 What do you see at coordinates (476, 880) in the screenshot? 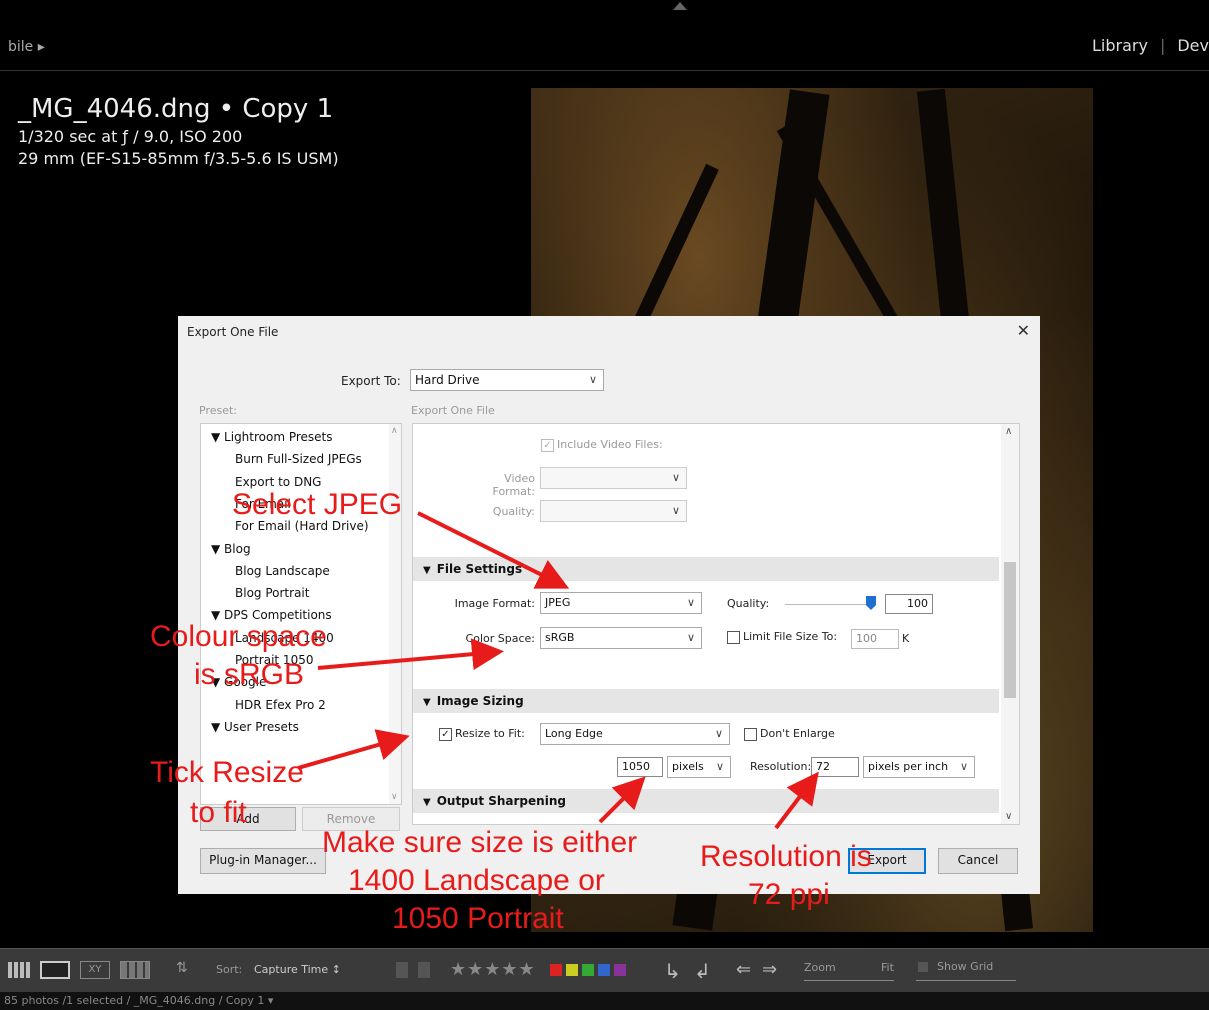
I see `annotation-size-line2: 1400 Landscape or` at bounding box center [476, 880].